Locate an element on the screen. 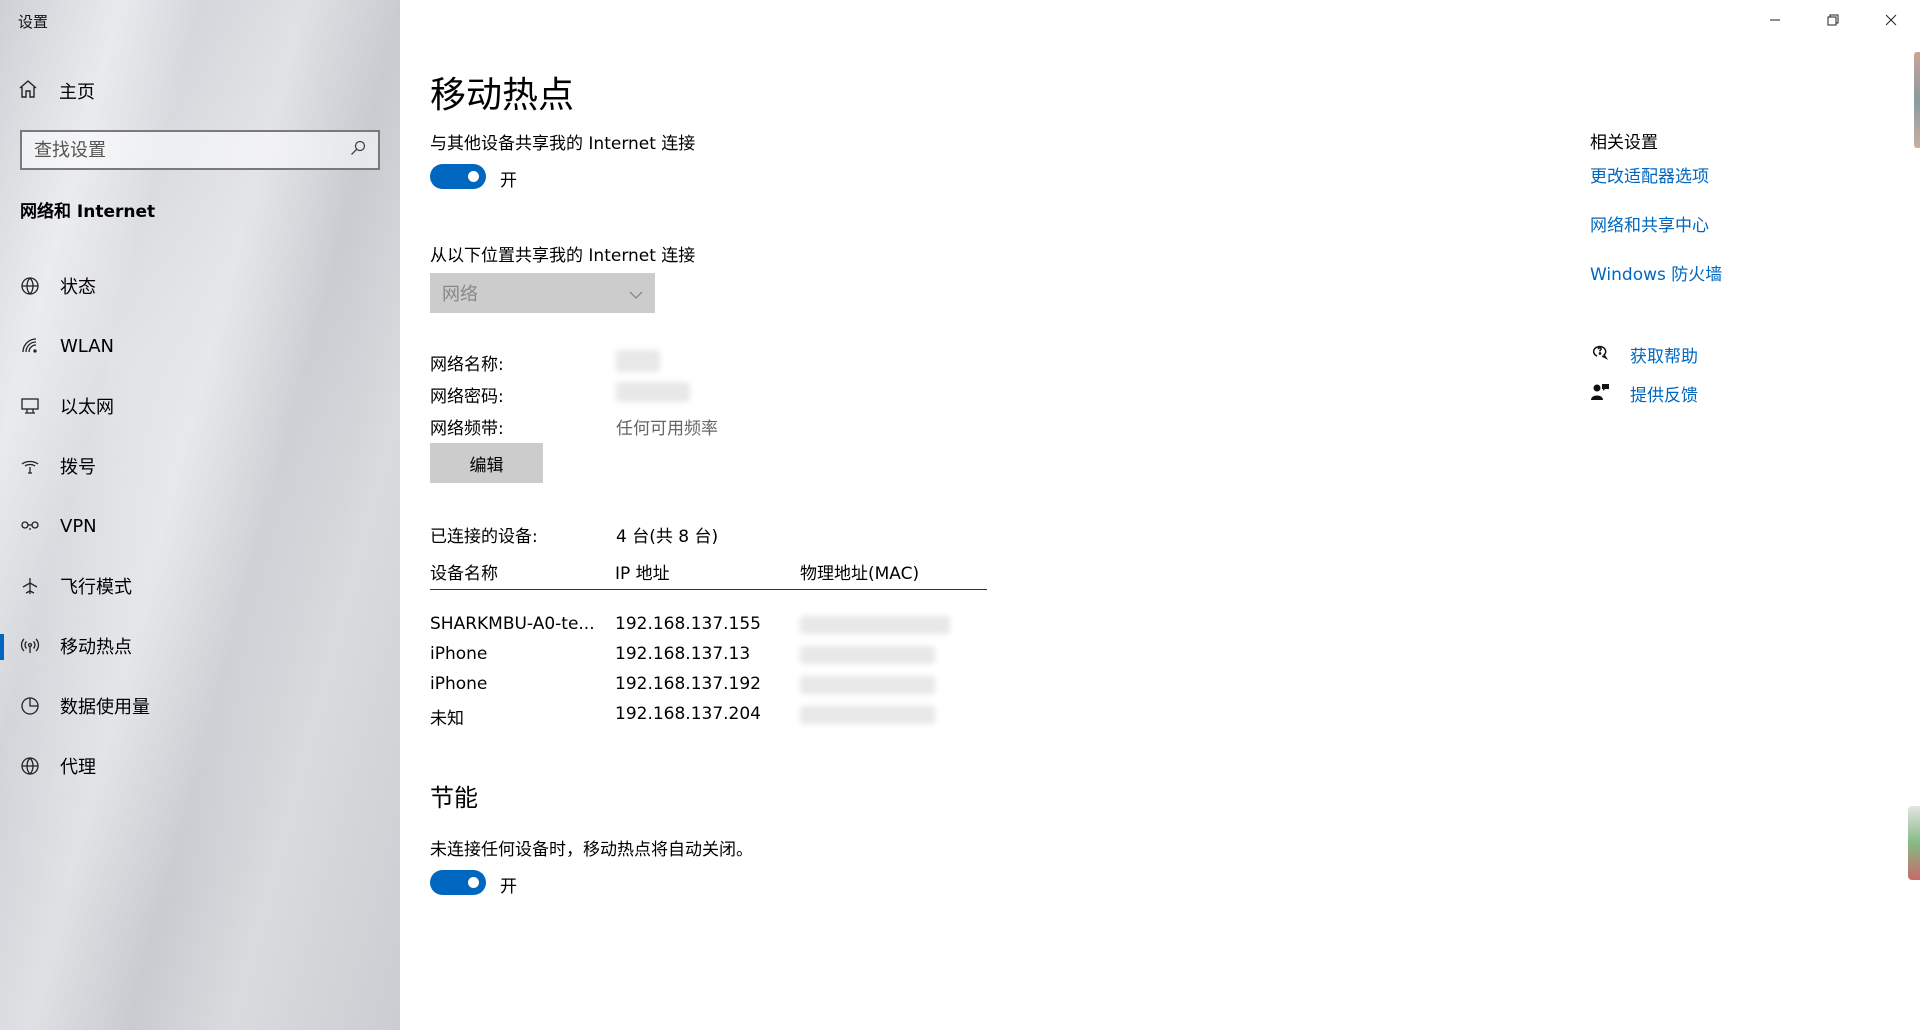  table-row: 未知 192.168.137.204 is located at coordinates (708, 717).